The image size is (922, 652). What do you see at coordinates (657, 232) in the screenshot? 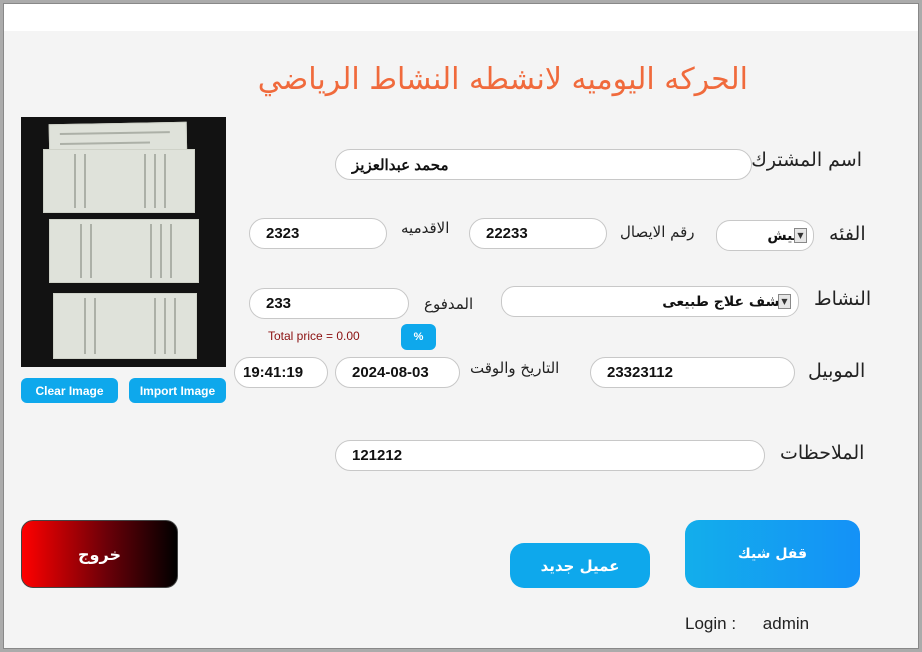
I see `receipt-number-label: رقم الايصال` at bounding box center [657, 232].